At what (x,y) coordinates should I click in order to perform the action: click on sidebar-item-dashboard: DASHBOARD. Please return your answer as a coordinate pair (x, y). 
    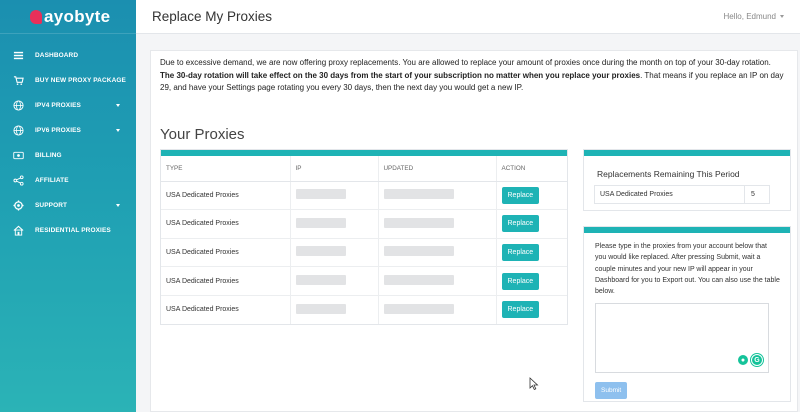
    Looking at the image, I should click on (68, 55).